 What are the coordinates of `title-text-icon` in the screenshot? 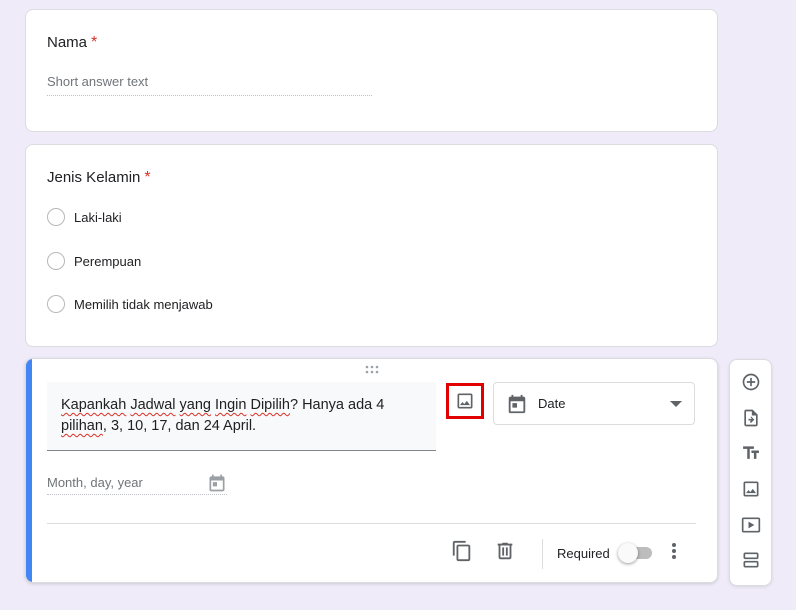 It's located at (751, 452).